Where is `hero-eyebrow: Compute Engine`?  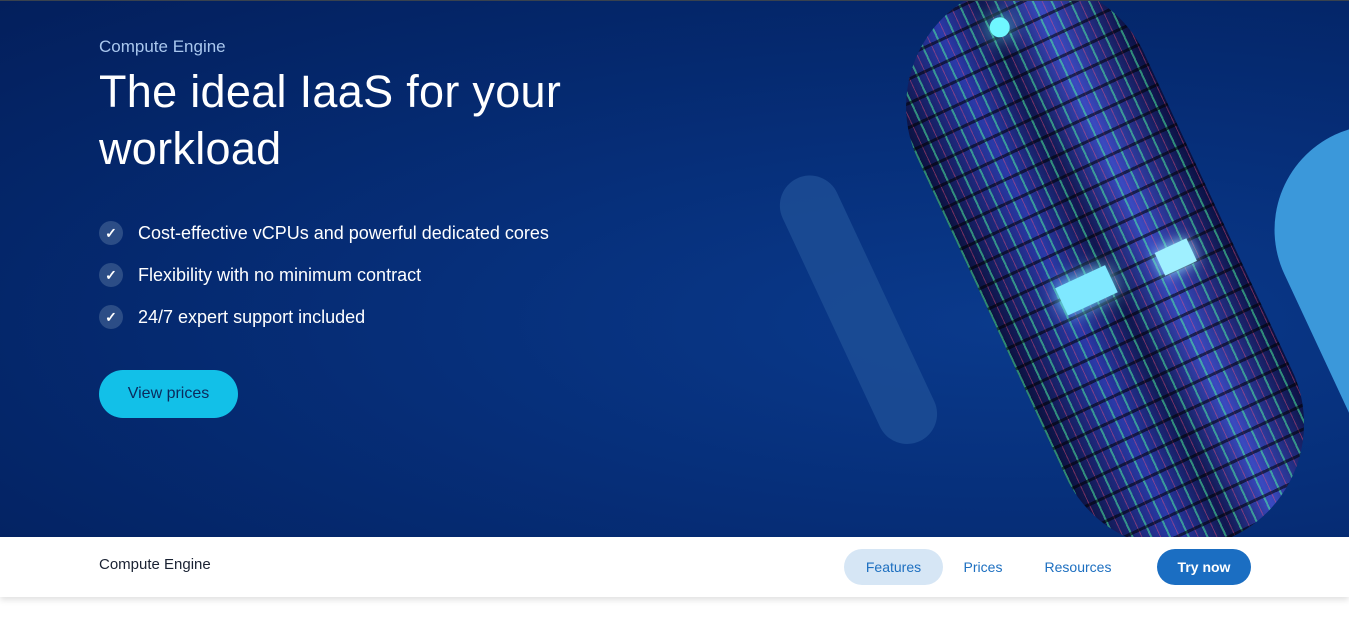 hero-eyebrow: Compute Engine is located at coordinates (162, 46).